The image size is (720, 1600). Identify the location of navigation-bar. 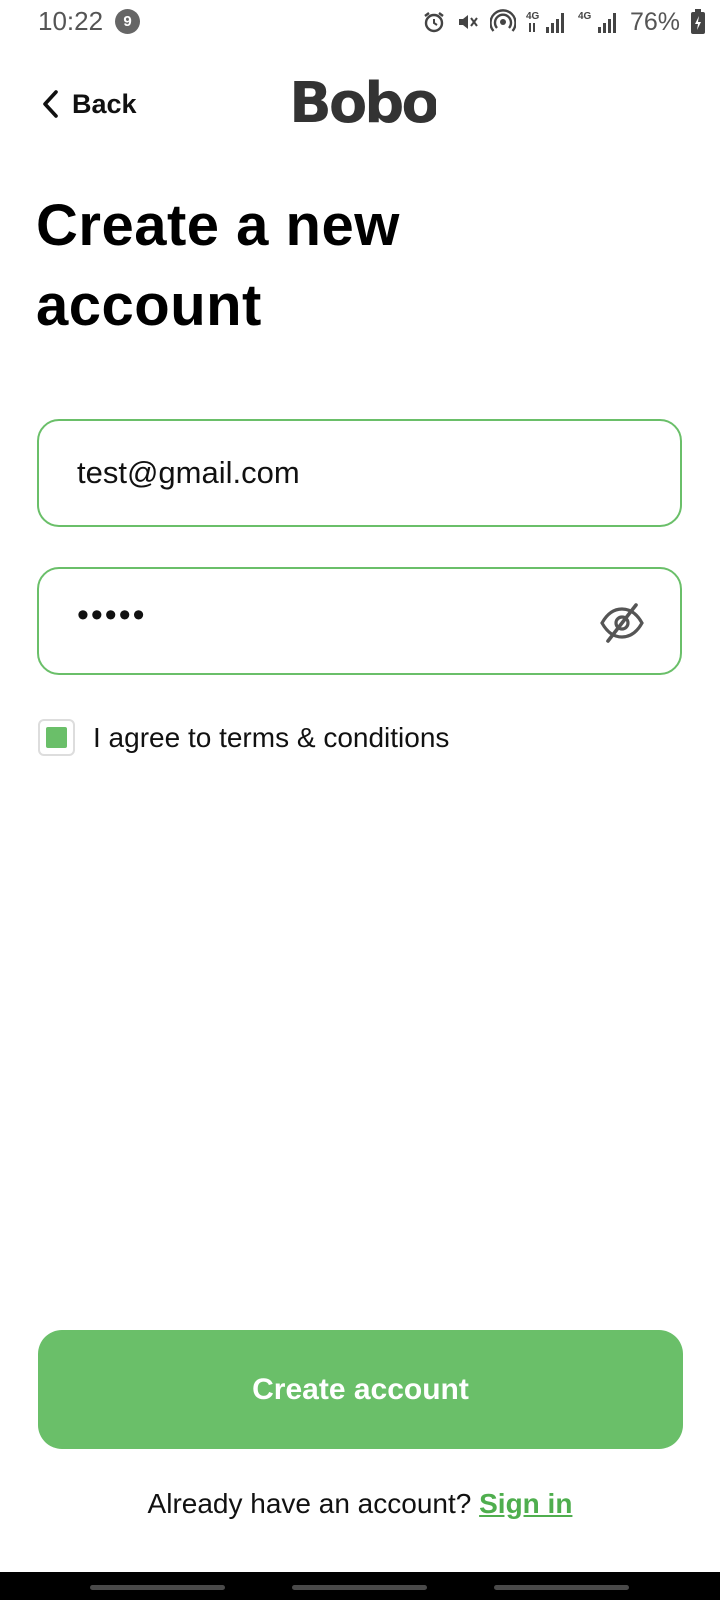
(360, 1586).